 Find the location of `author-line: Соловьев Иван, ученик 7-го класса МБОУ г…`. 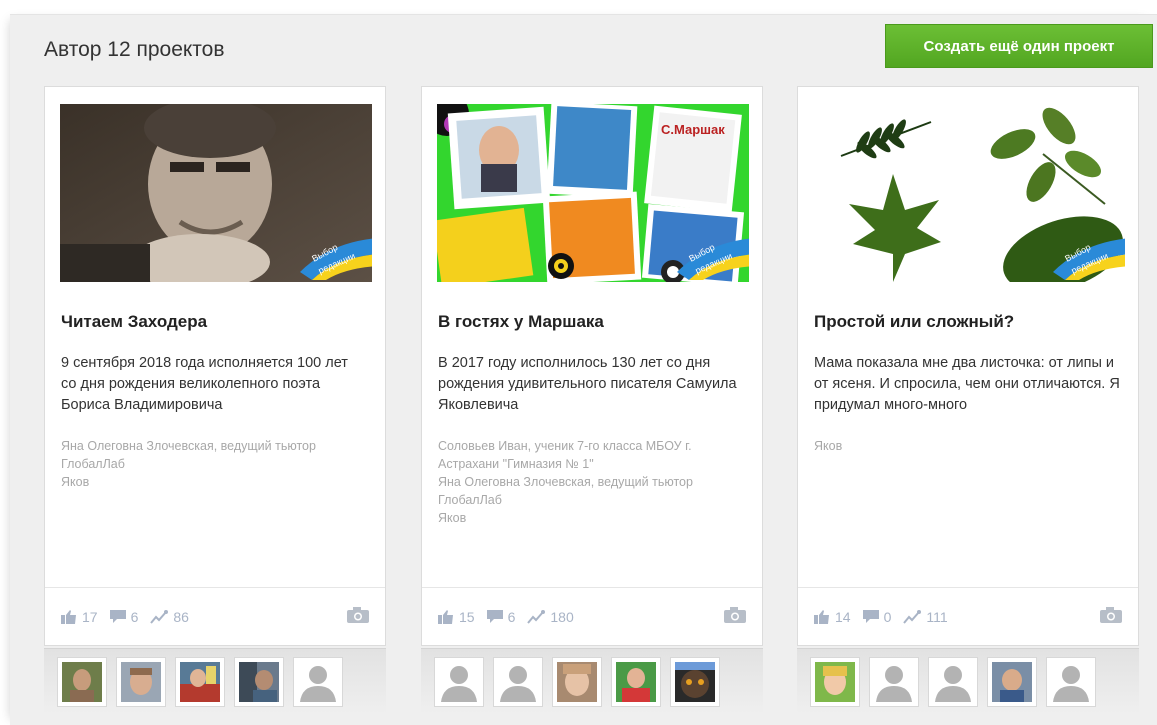

author-line: Соловьев Иван, ученик 7-го класса МБОУ г… is located at coordinates (565, 455).